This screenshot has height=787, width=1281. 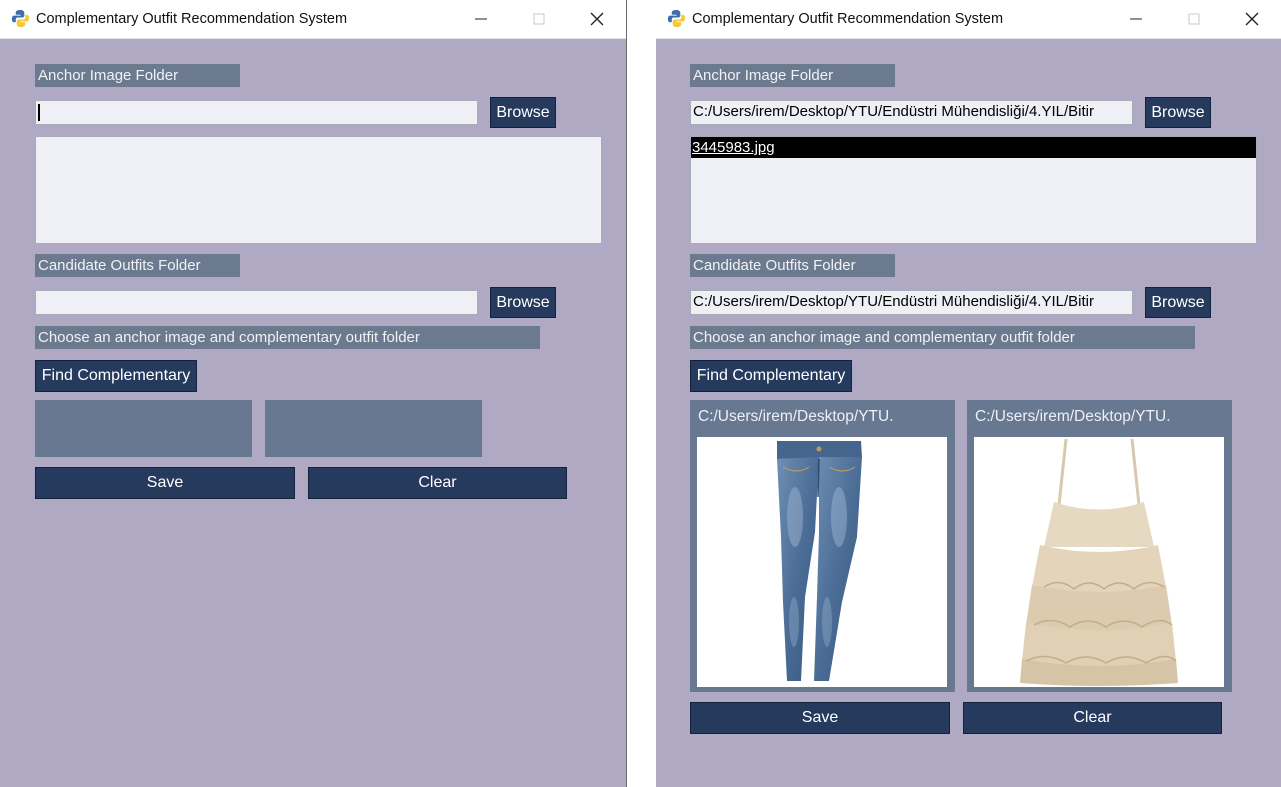 What do you see at coordinates (973, 147) in the screenshot?
I see `list-item-selected: 3445983.jpg` at bounding box center [973, 147].